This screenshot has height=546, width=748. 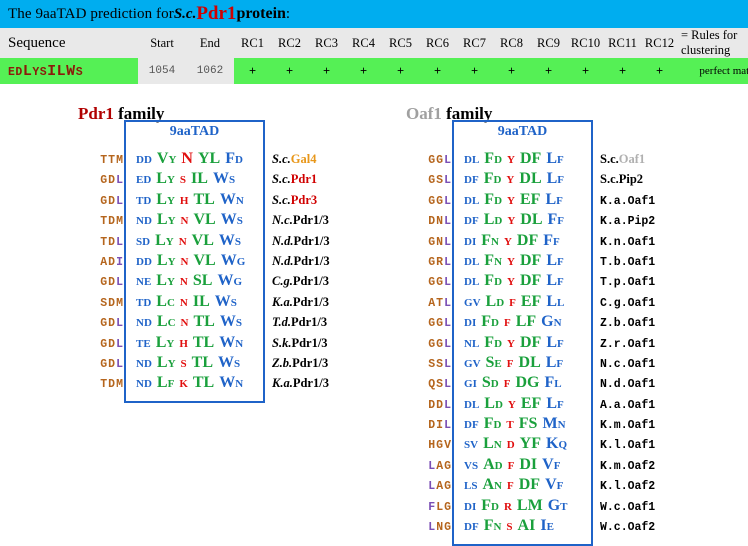 What do you see at coordinates (45, 71) in the screenshot?
I see `sequence-value: EDLYSILWS` at bounding box center [45, 71].